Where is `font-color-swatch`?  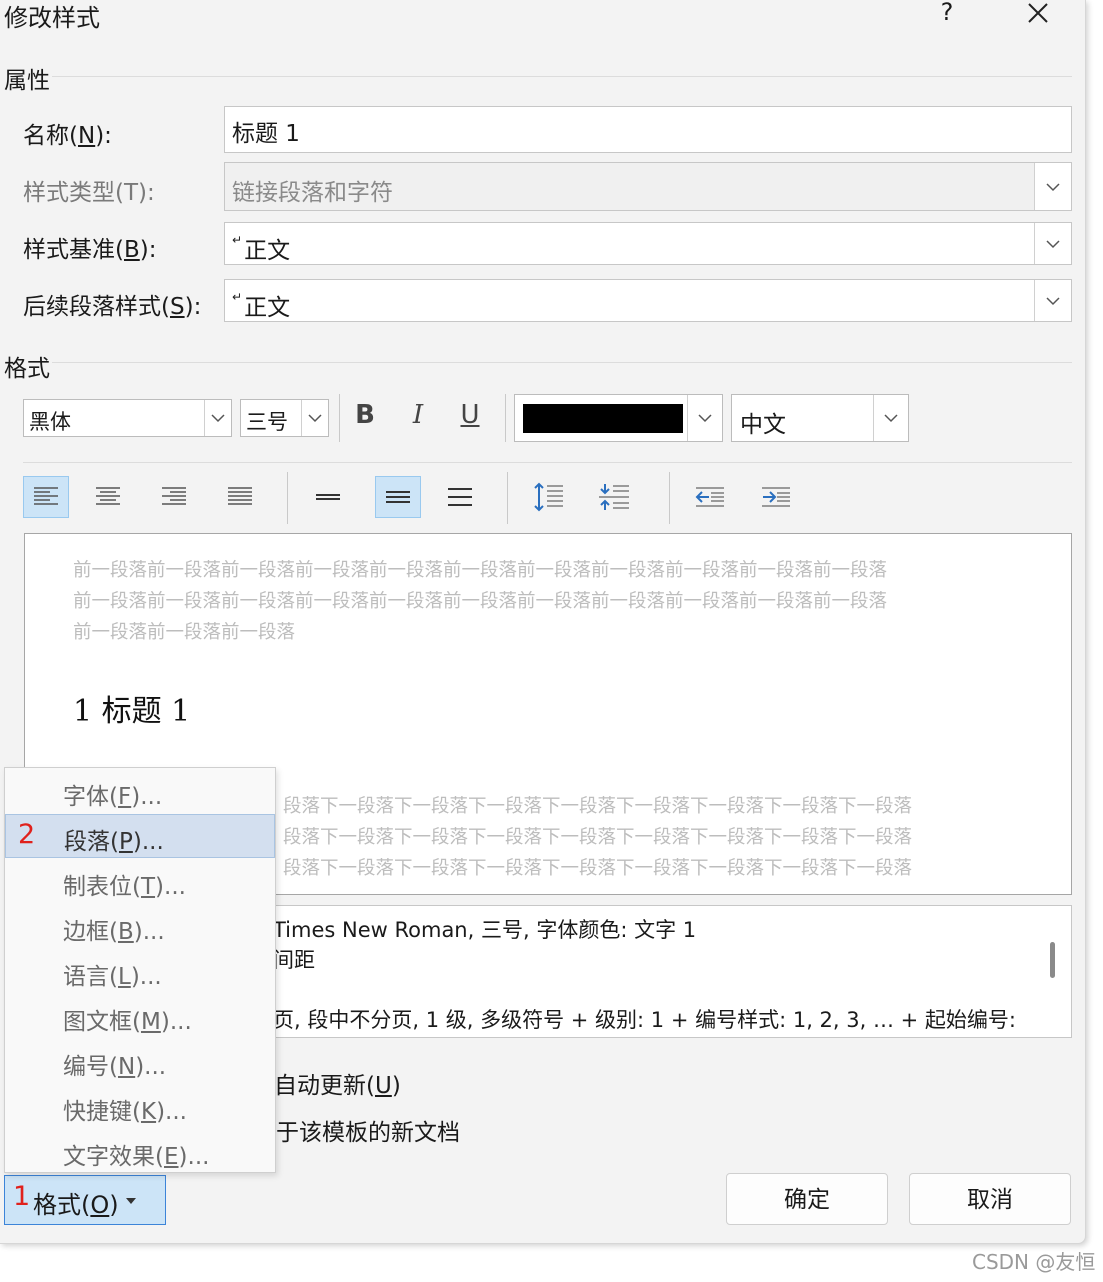 font-color-swatch is located at coordinates (603, 418).